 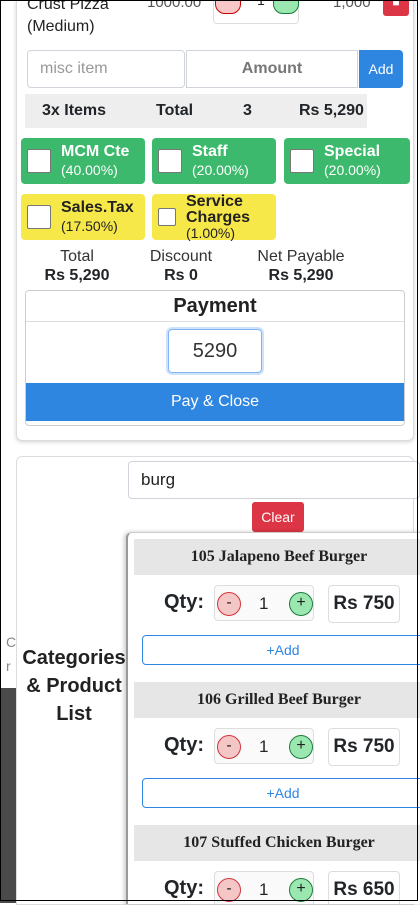 I want to click on tax-service-charges: Service Charges (1.00%), so click(x=214, y=217).